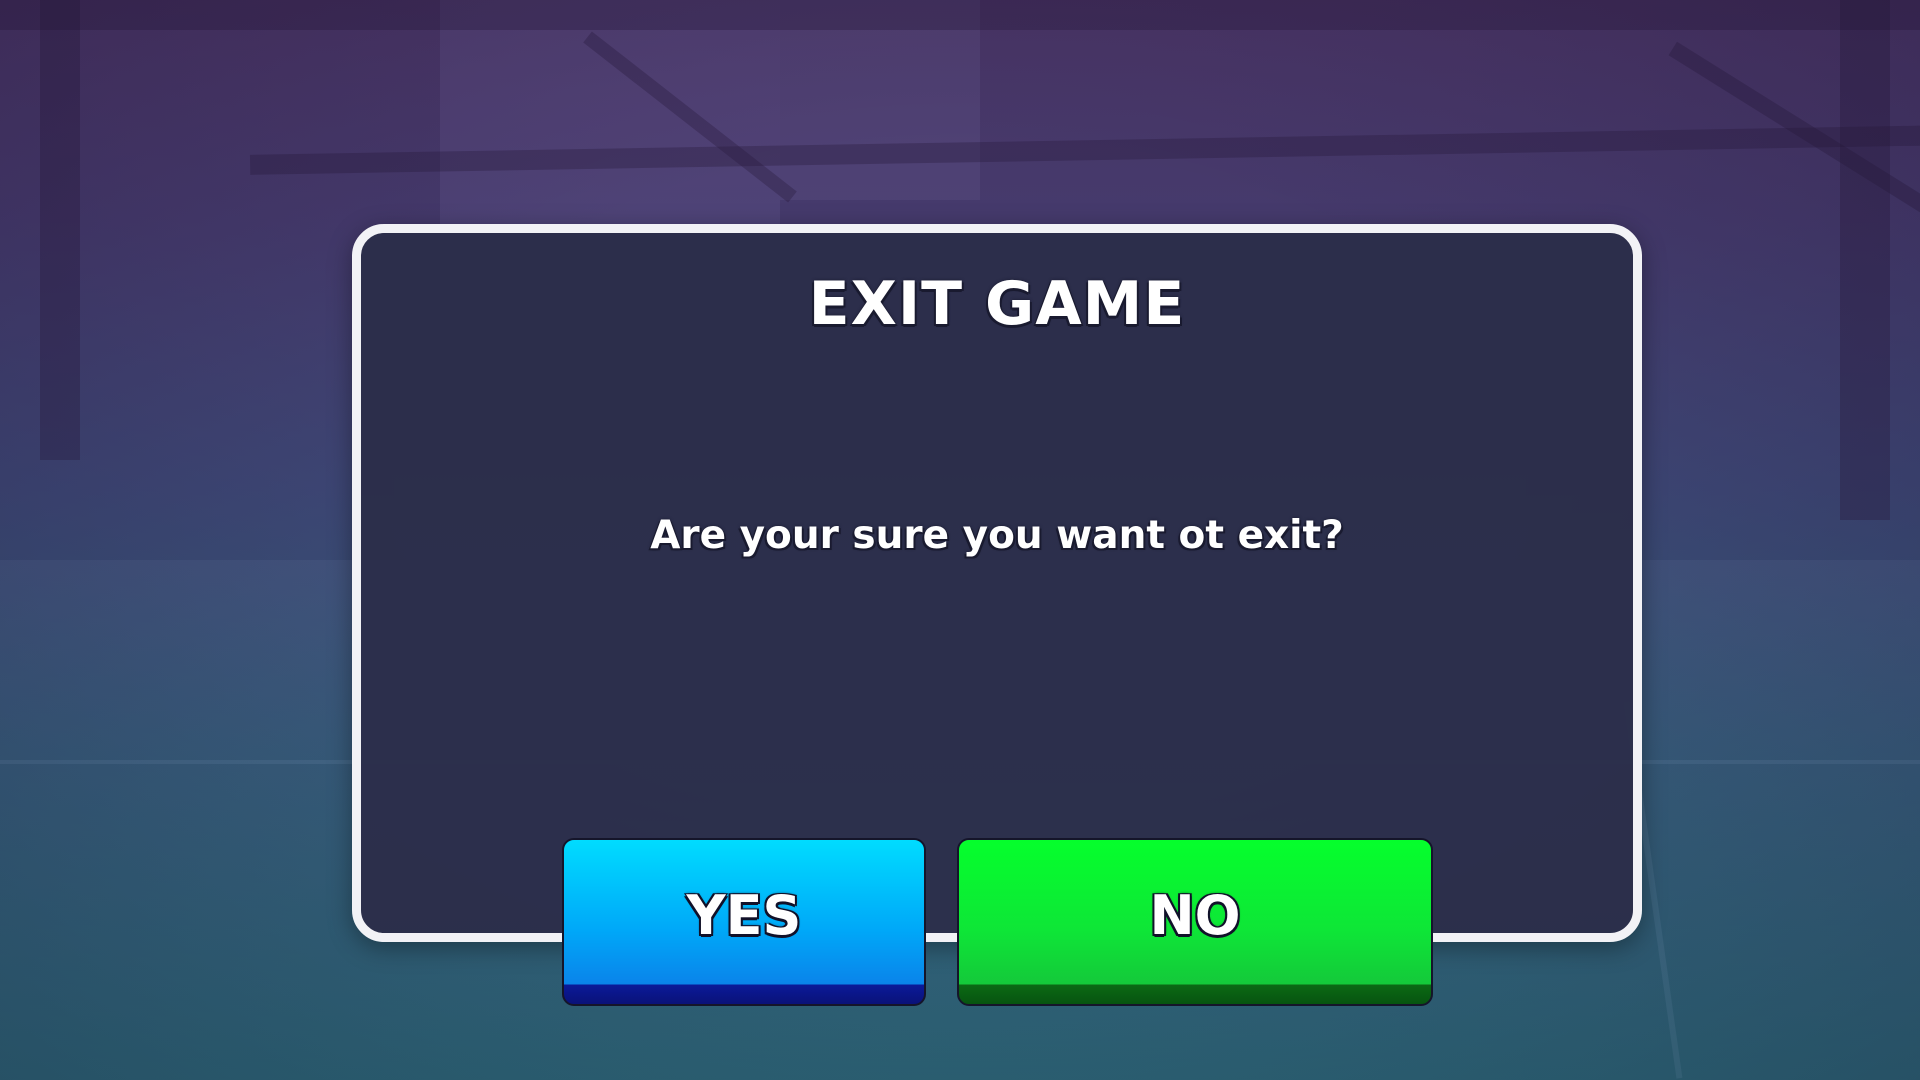  I want to click on yes-button-label: YES, so click(744, 915).